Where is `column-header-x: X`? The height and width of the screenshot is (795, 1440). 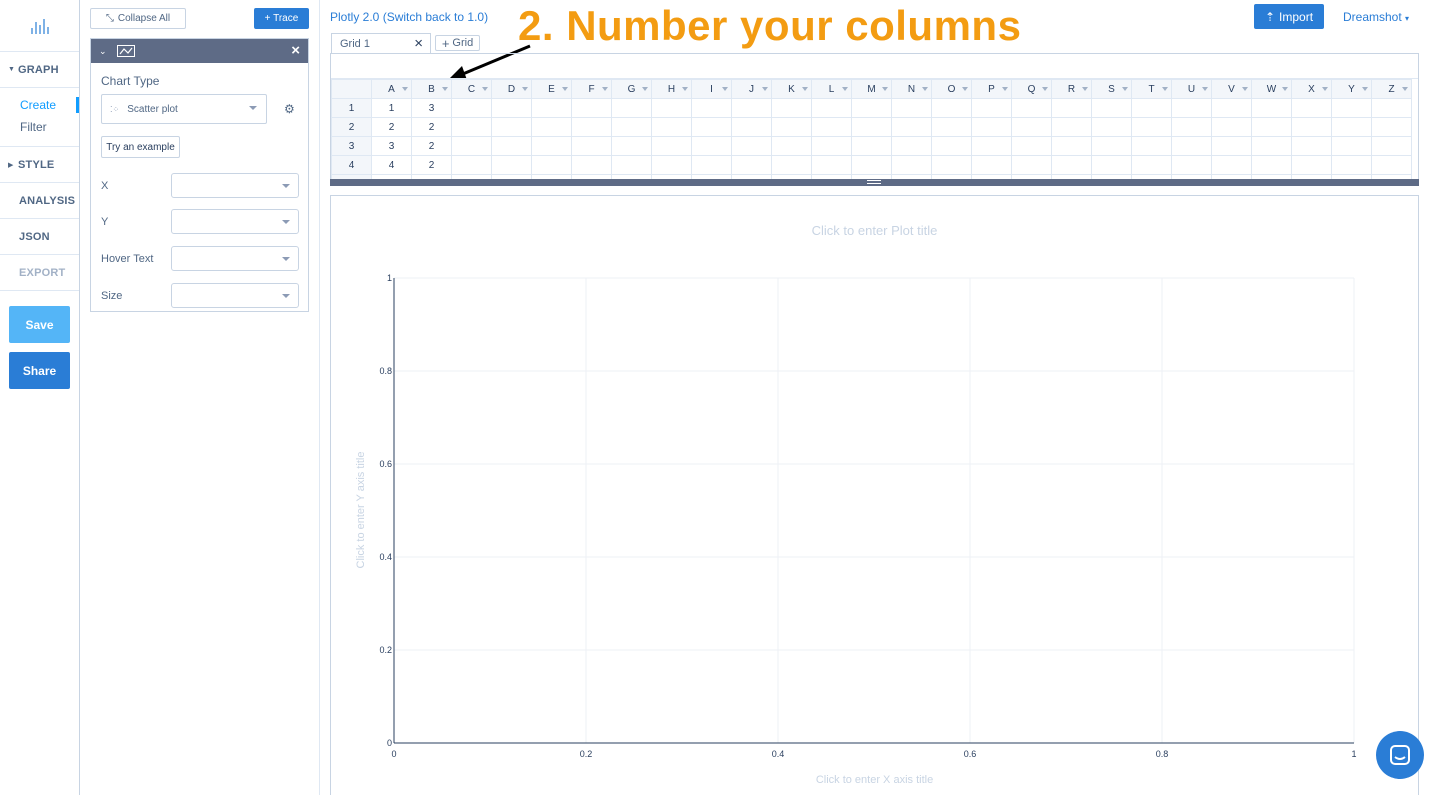
column-header-x: X is located at coordinates (1311, 89).